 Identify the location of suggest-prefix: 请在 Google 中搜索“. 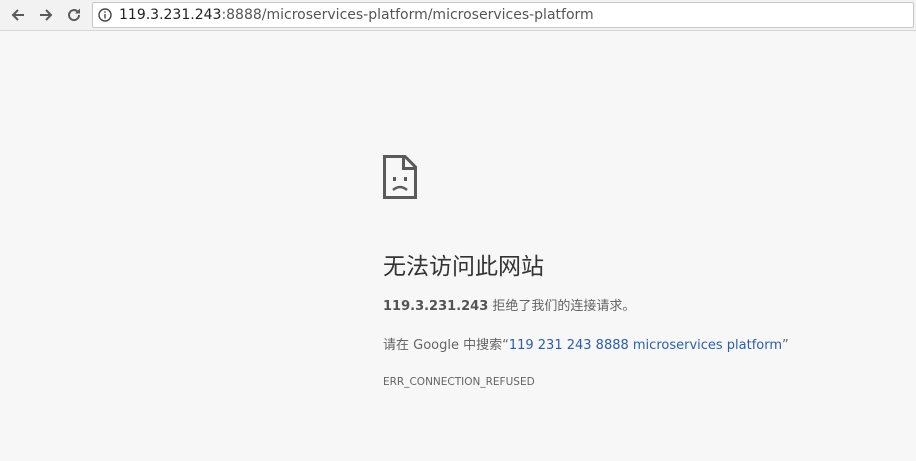
(446, 345).